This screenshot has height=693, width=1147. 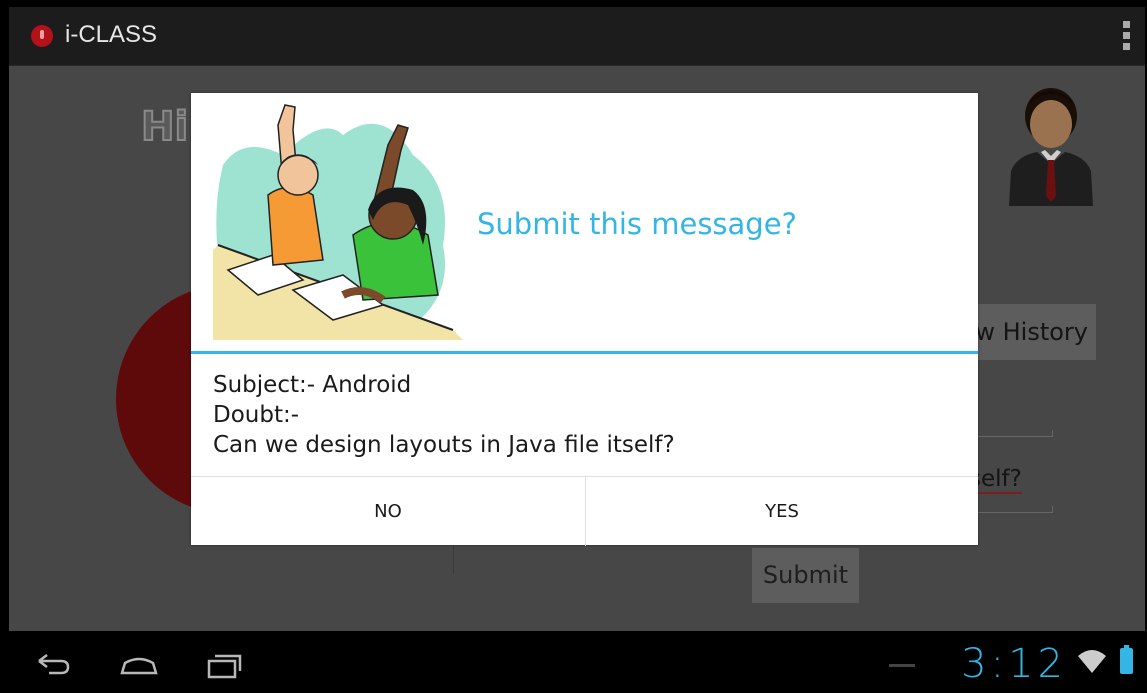 What do you see at coordinates (139, 664) in the screenshot?
I see `home-icon` at bounding box center [139, 664].